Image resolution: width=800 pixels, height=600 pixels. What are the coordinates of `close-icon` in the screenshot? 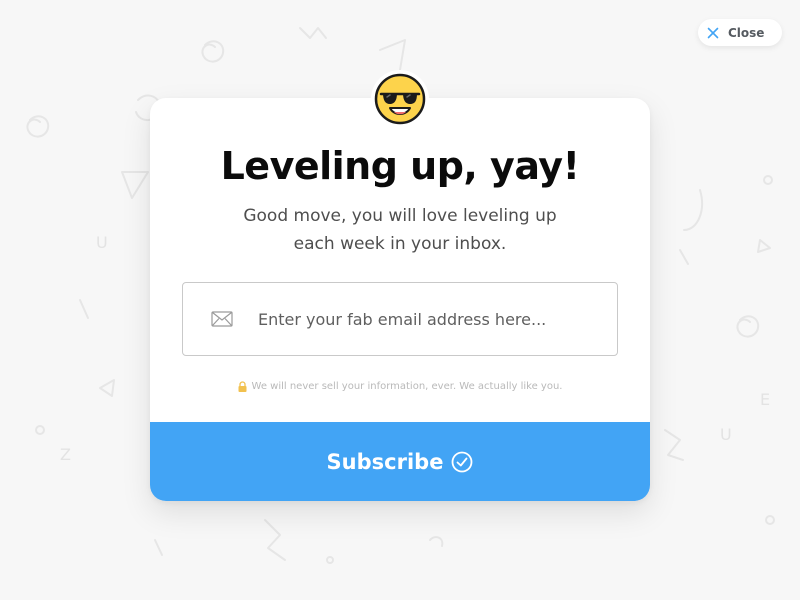 It's located at (713, 32).